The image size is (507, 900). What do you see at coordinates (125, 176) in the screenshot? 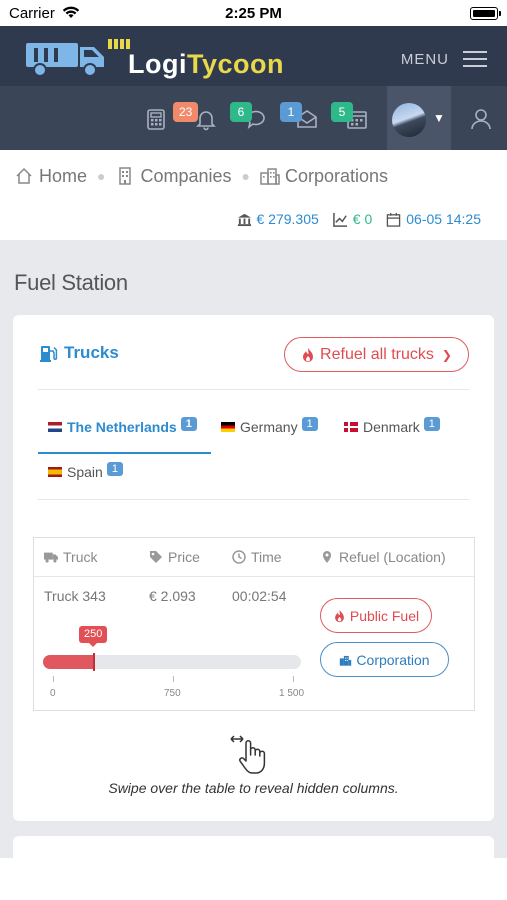
I see `building-icon` at bounding box center [125, 176].